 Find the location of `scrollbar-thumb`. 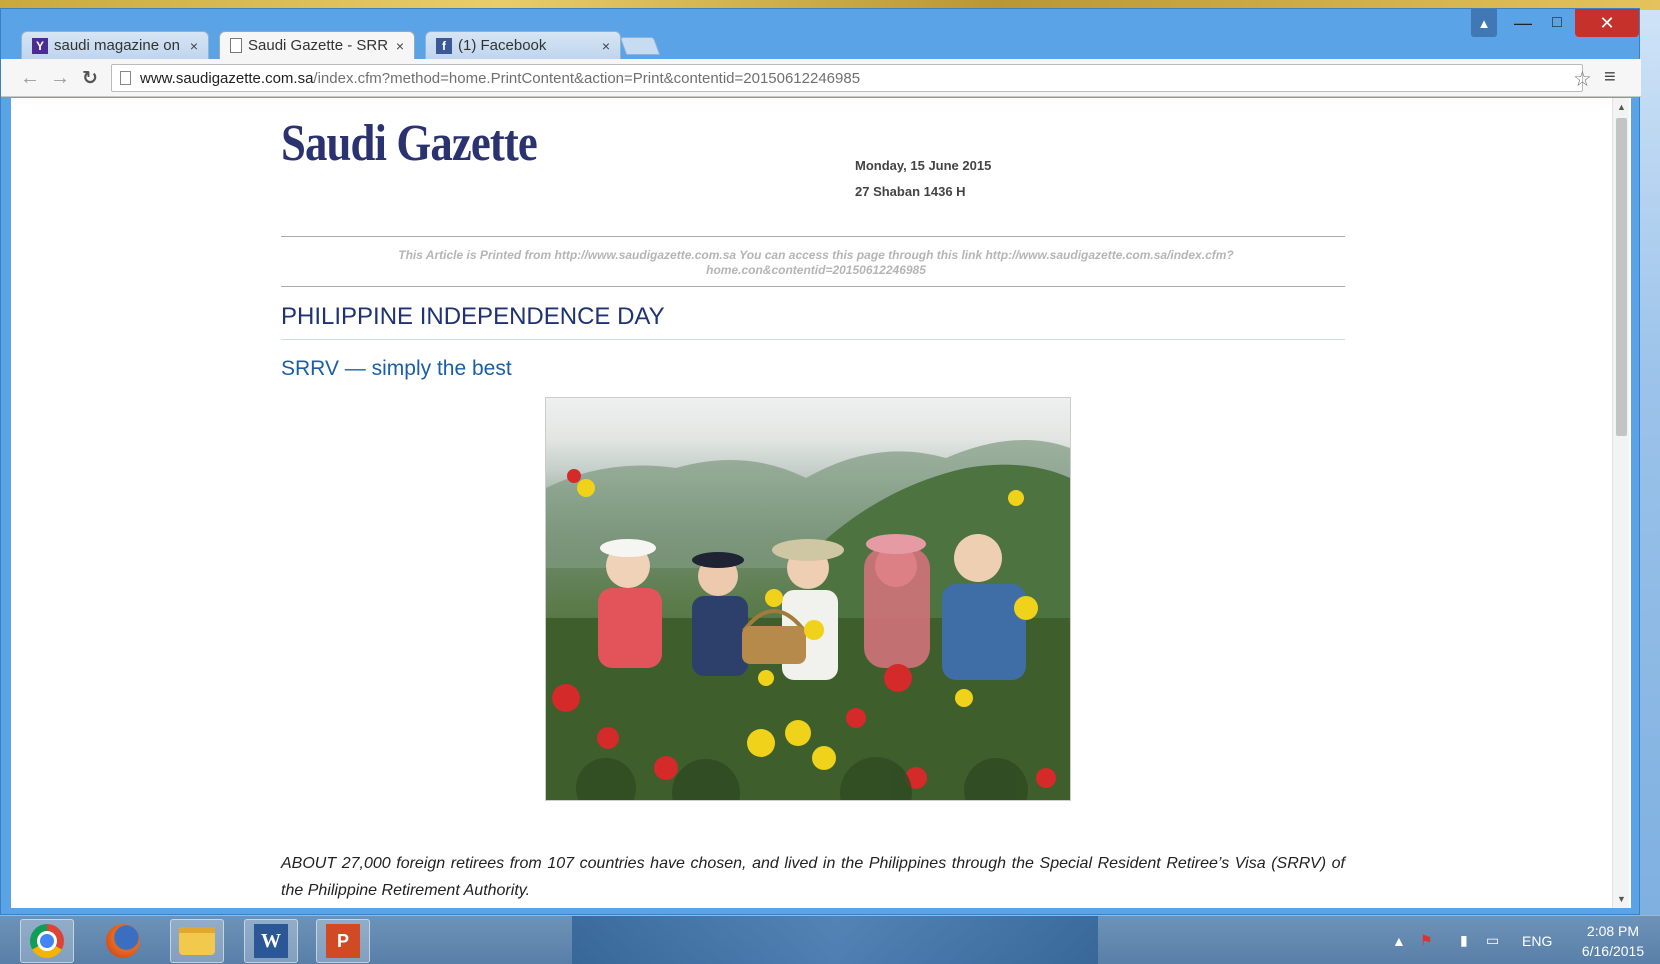

scrollbar-thumb is located at coordinates (1621, 277).